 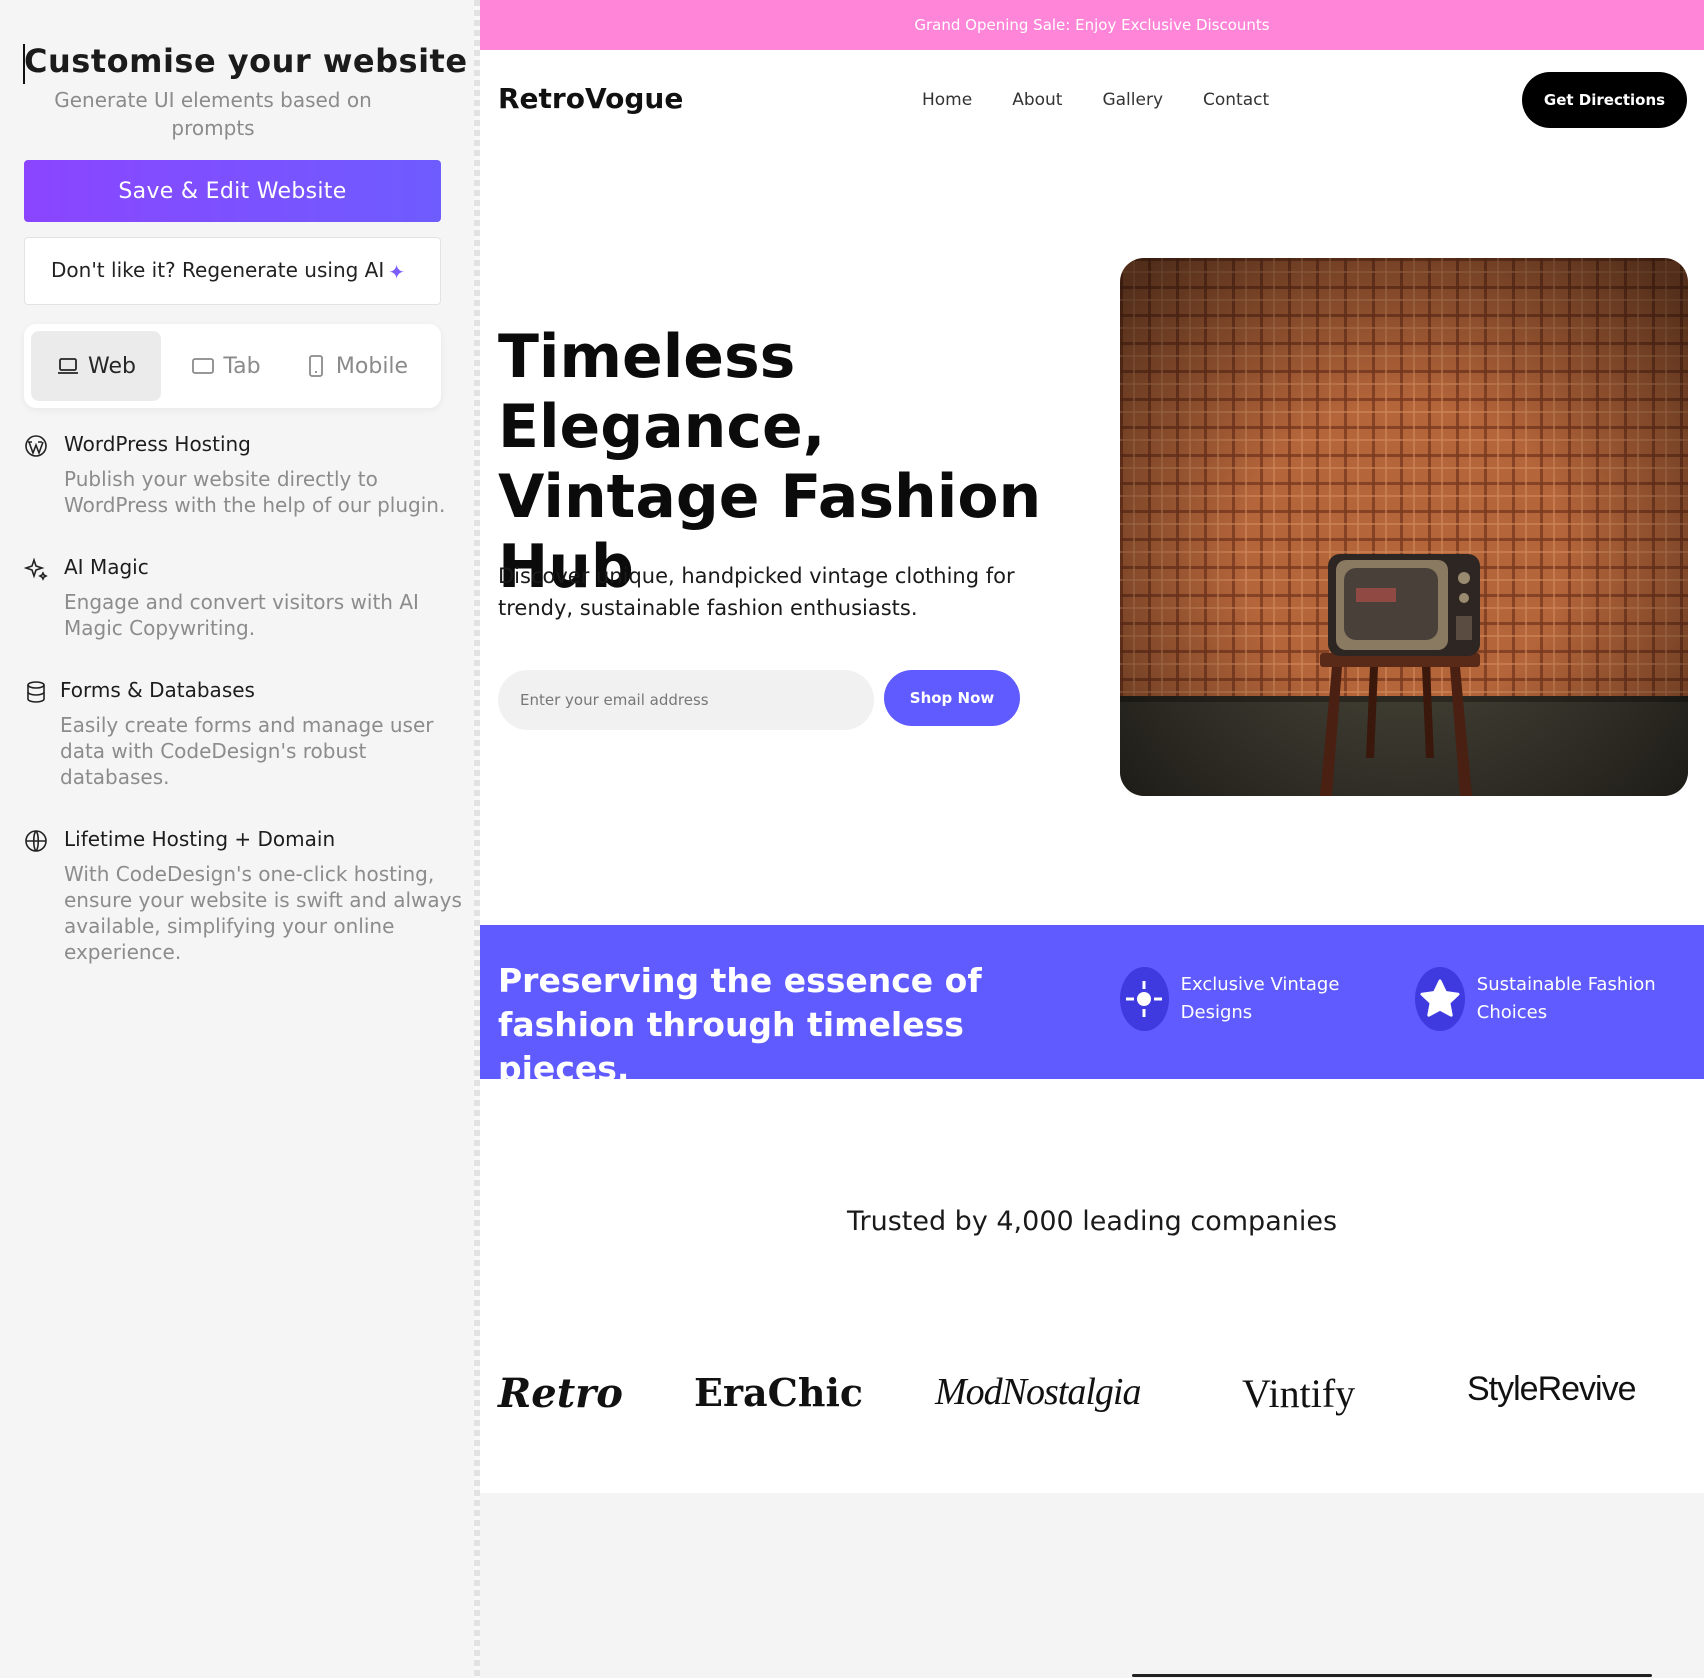 I want to click on regenerate-label: Don't like it? Regenerate using AI, so click(x=218, y=270).